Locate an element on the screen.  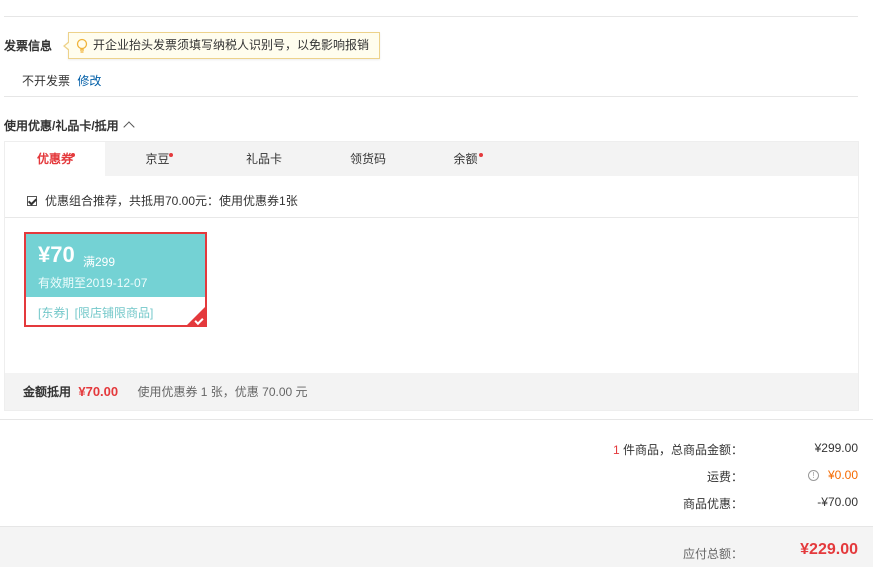
summary-label: 金额抵用 is located at coordinates (47, 392).